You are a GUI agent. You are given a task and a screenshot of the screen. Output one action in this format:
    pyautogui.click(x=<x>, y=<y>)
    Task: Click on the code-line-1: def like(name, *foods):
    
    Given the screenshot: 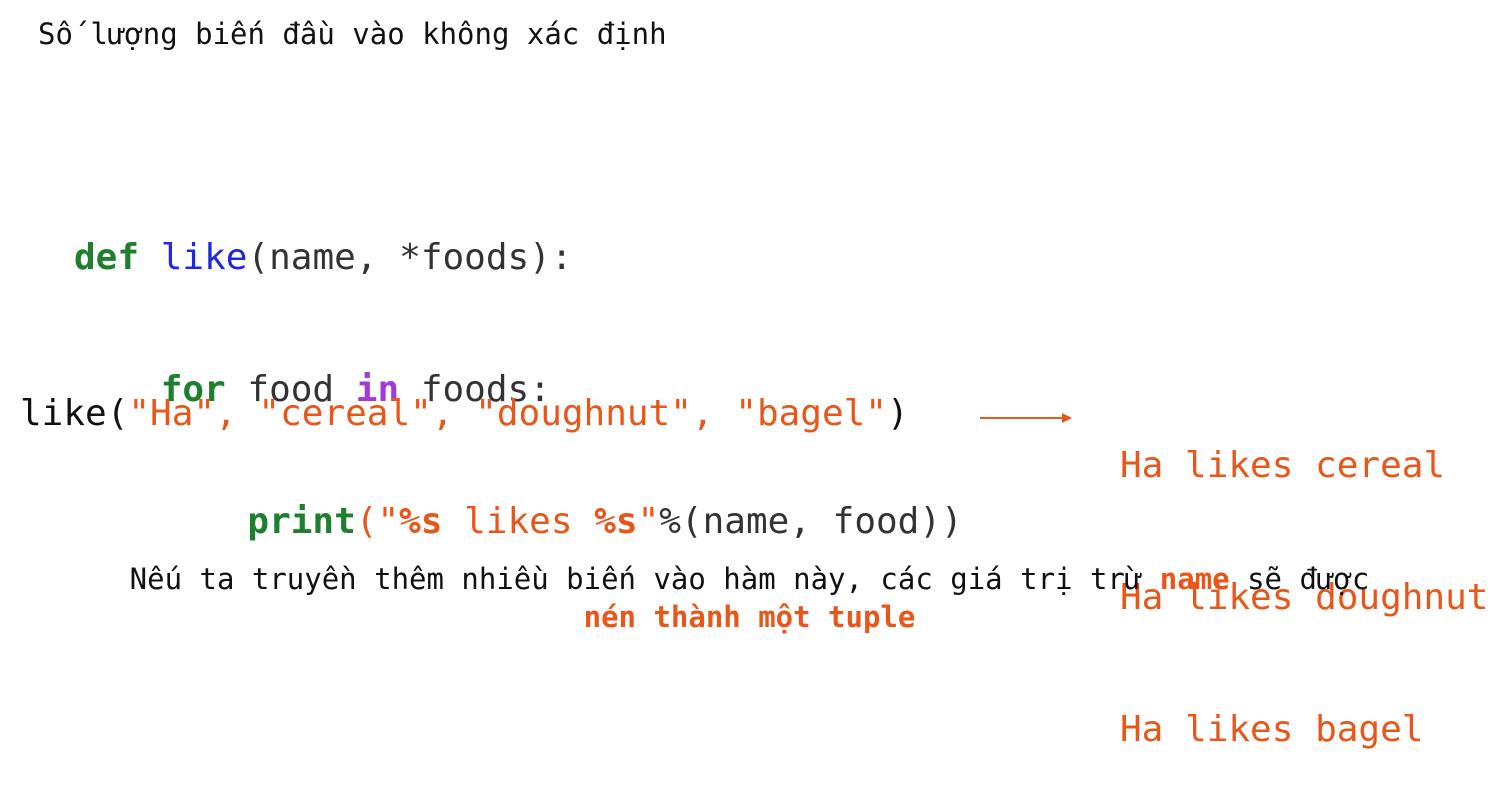 What is the action you would take?
    pyautogui.click(x=518, y=258)
    